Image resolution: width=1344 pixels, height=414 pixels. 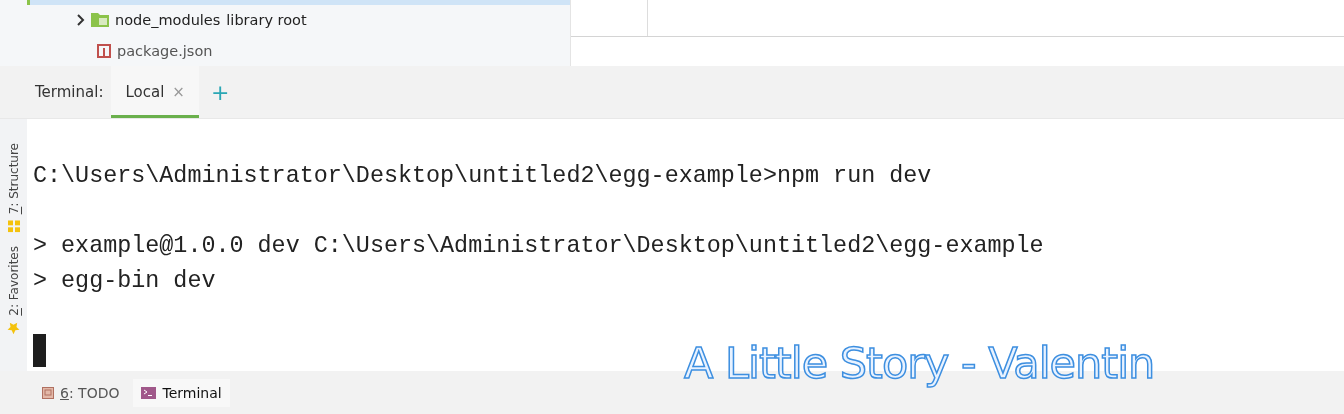 What do you see at coordinates (919, 363) in the screenshot?
I see `desktop-lyrics: A Little Story - Valentin` at bounding box center [919, 363].